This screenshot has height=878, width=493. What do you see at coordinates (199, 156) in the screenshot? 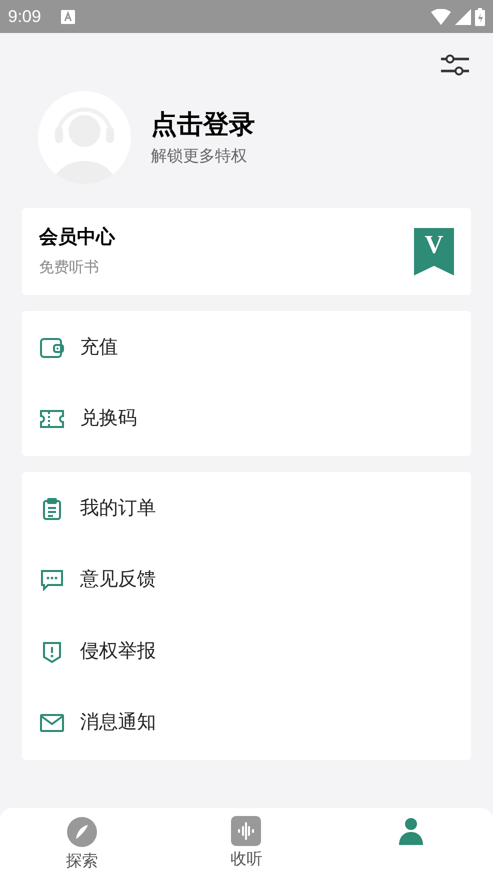
I see `login-subtitle: 解锁更多特权` at bounding box center [199, 156].